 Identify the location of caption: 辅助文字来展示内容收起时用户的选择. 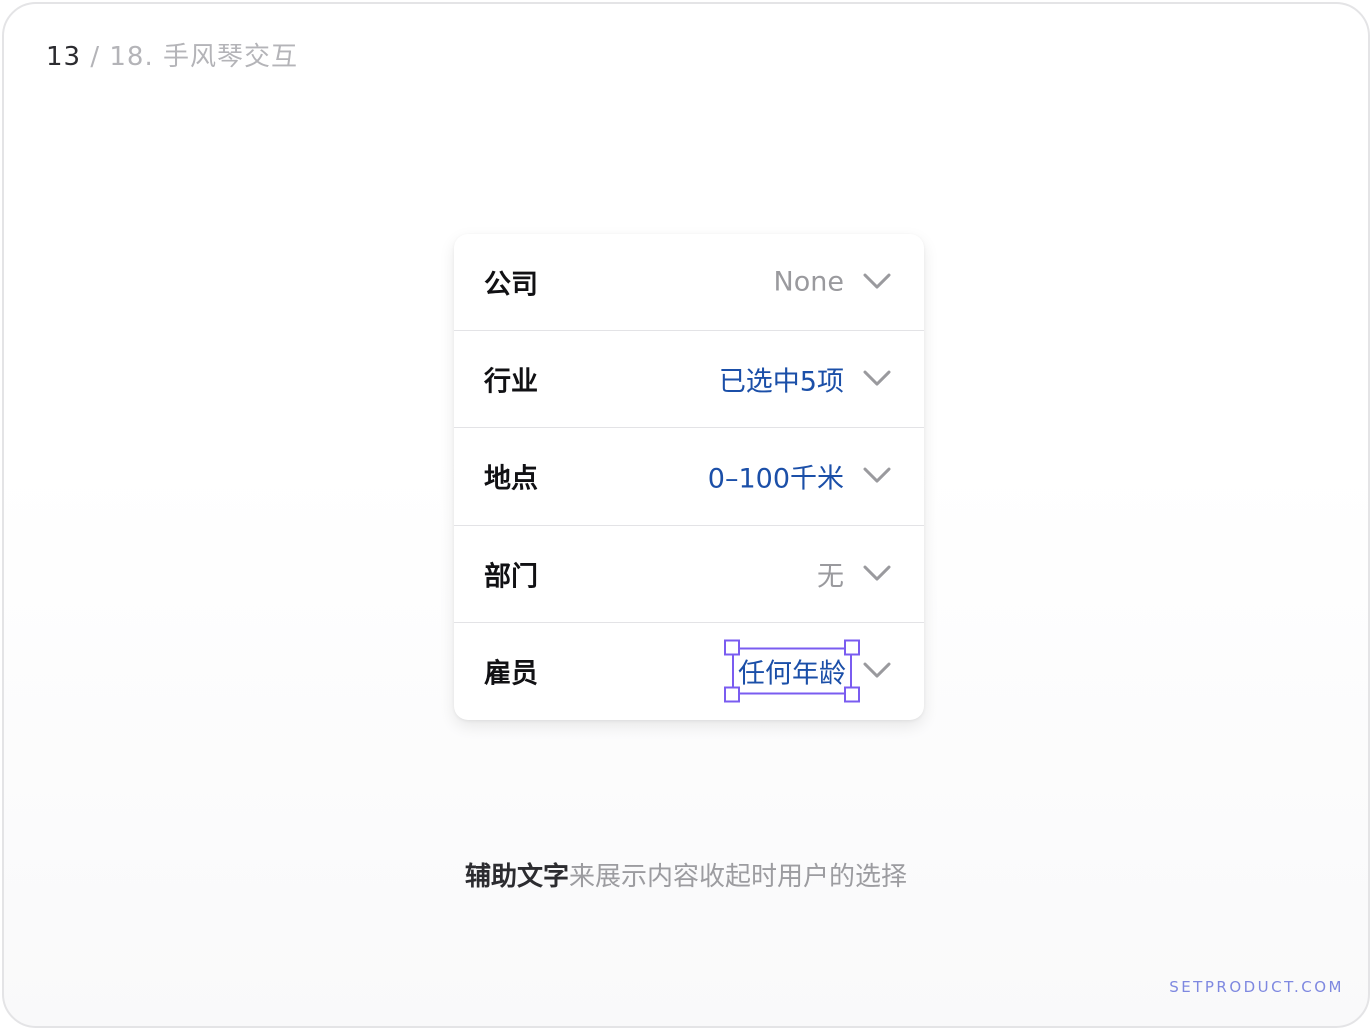
(686, 874).